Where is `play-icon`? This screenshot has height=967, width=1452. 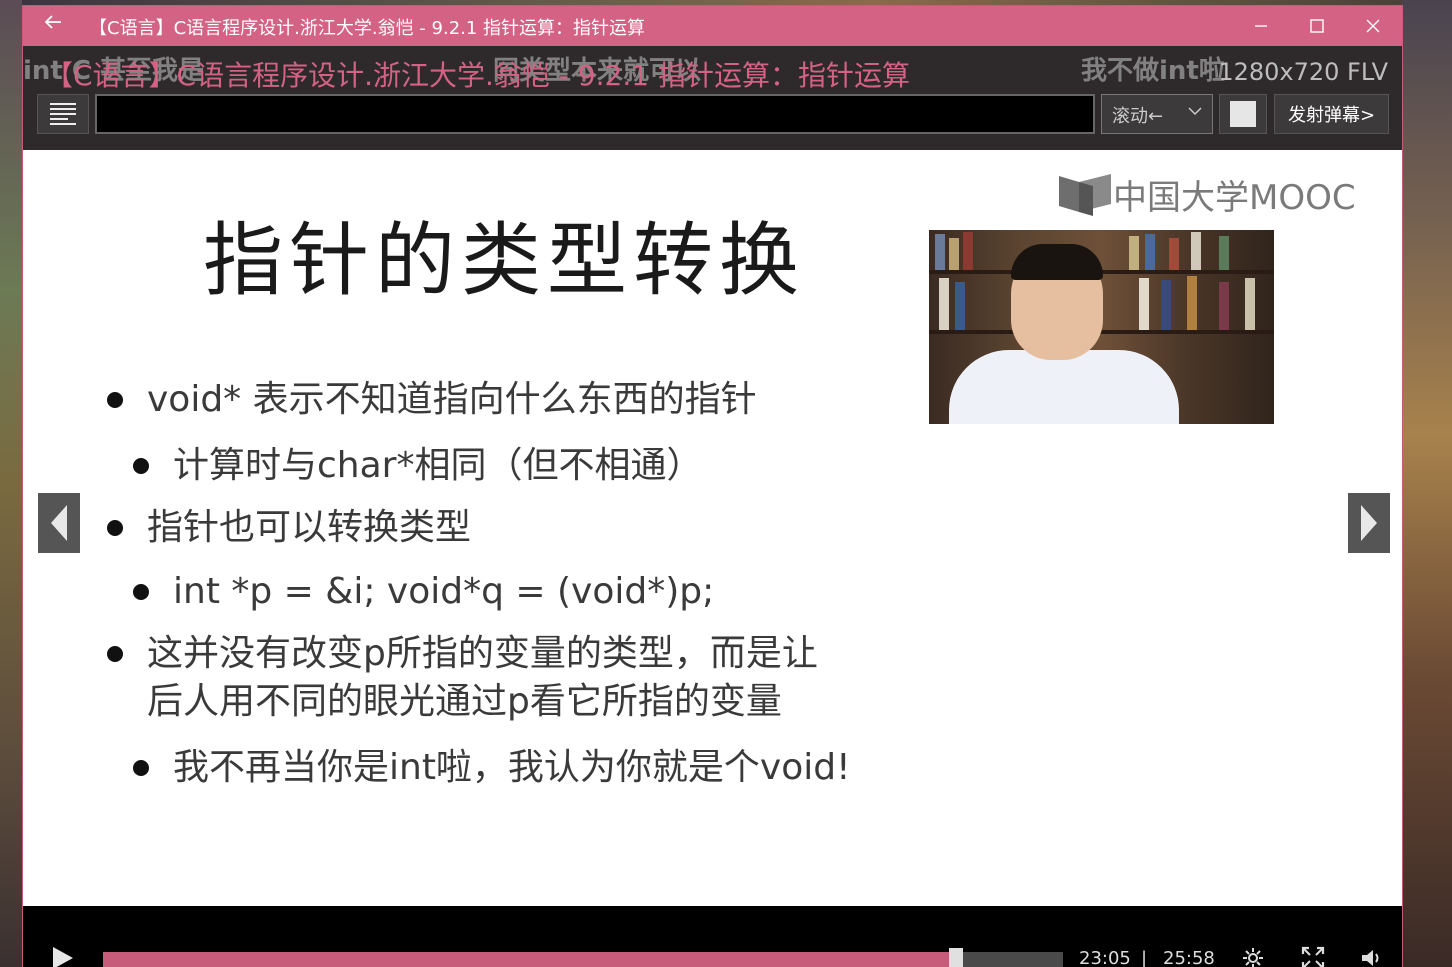
play-icon is located at coordinates (63, 957).